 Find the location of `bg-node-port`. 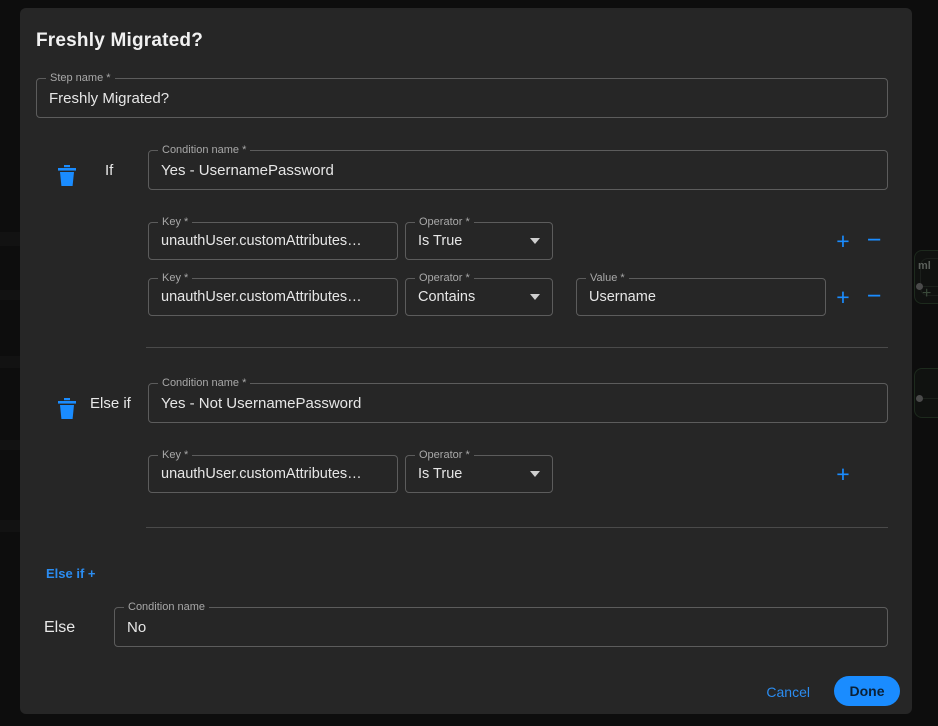

bg-node-port is located at coordinates (919, 398).